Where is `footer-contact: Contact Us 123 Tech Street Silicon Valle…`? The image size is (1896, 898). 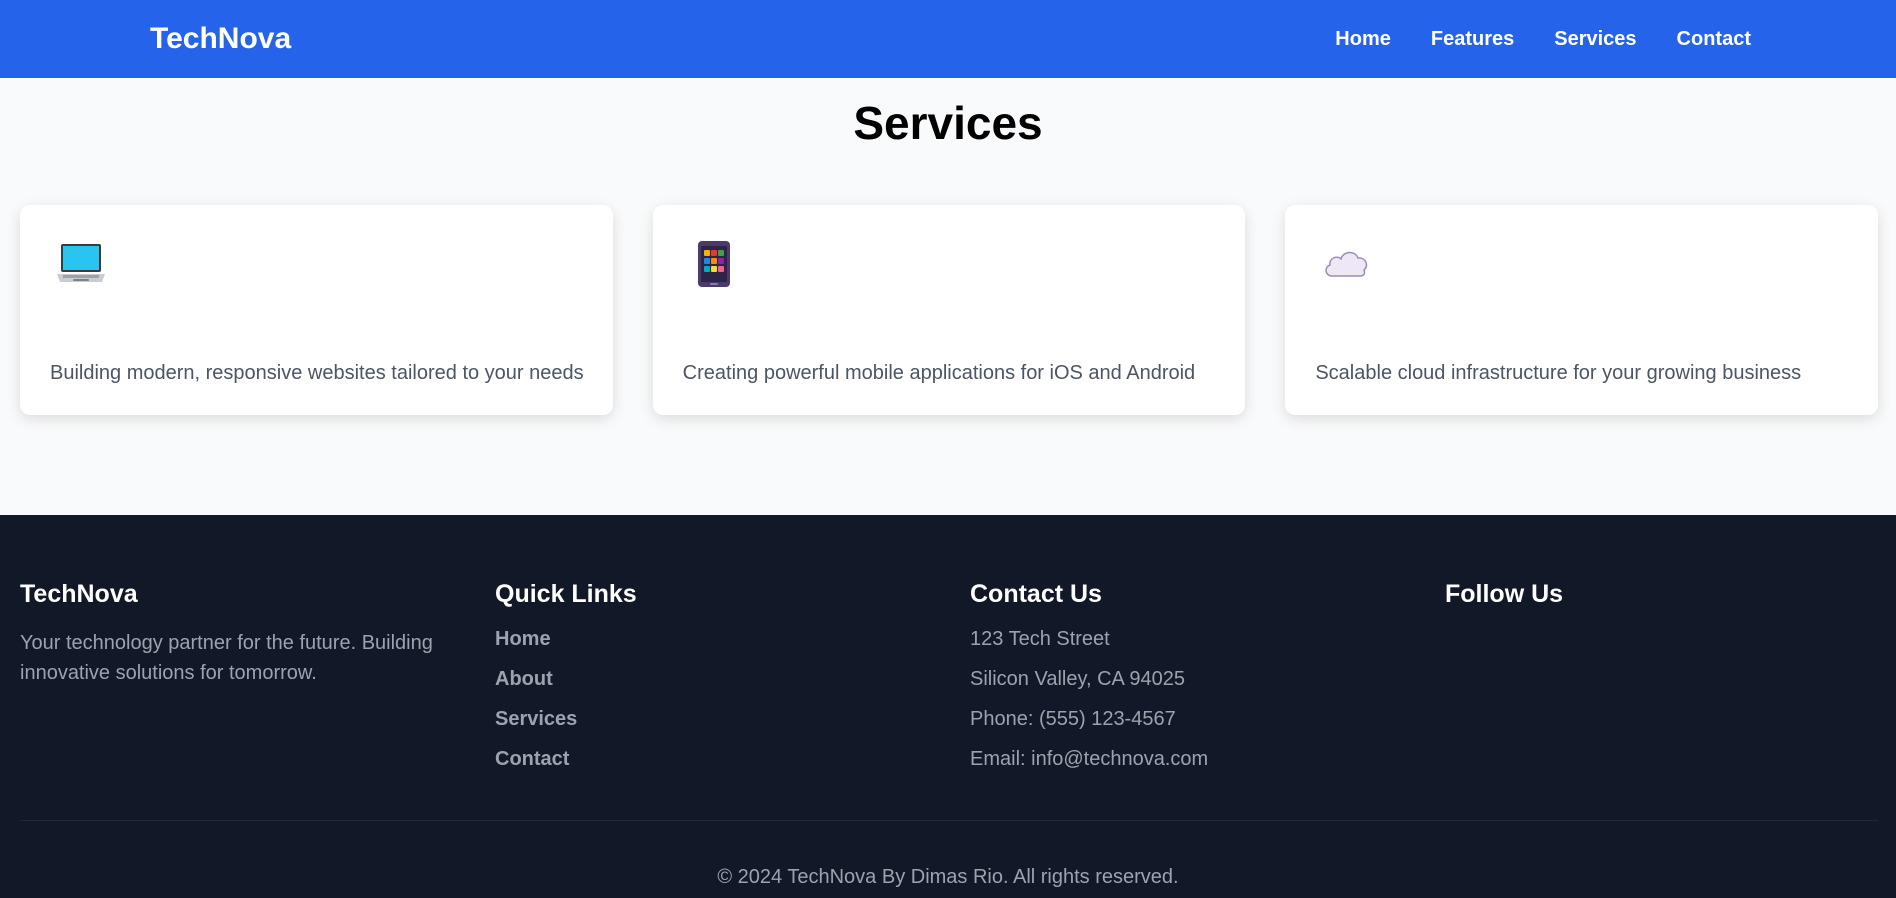
footer-contact: Contact Us 123 Tech Street Silicon Valle… is located at coordinates (1200, 682).